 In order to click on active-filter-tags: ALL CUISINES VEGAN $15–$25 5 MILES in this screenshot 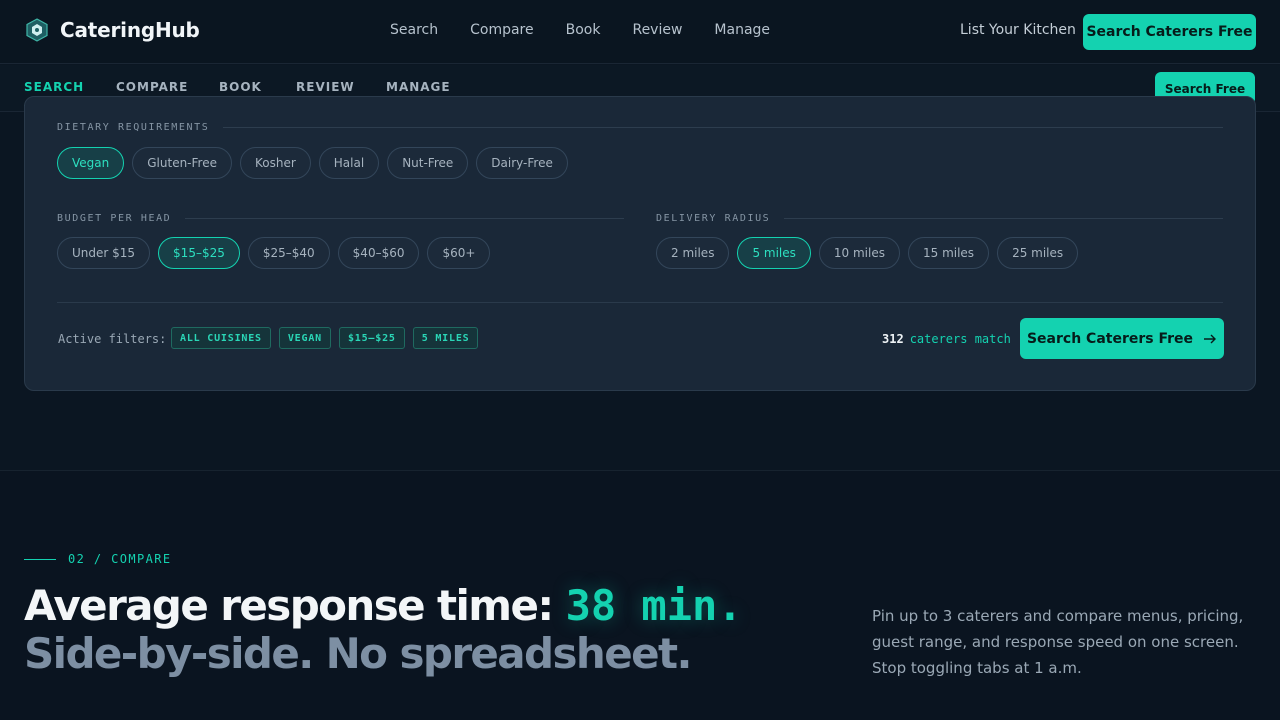, I will do `click(325, 338)`.